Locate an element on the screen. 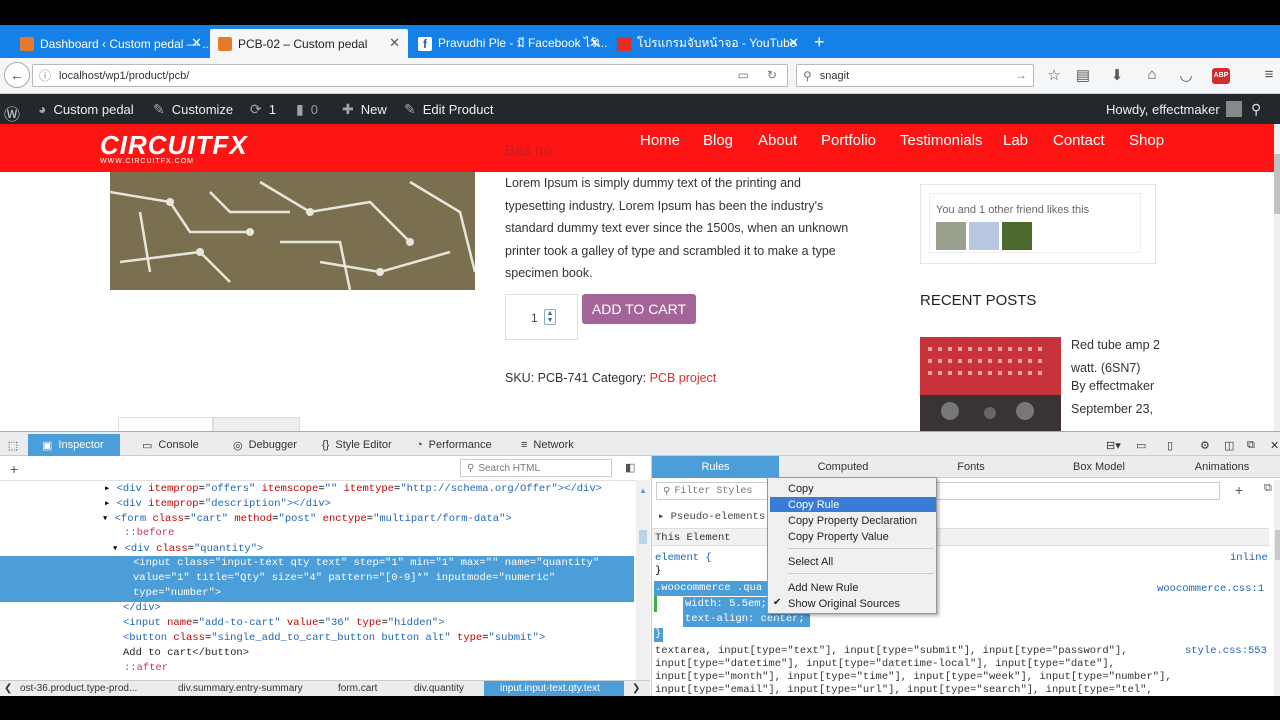  tab-rules: Rules is located at coordinates (715, 467).